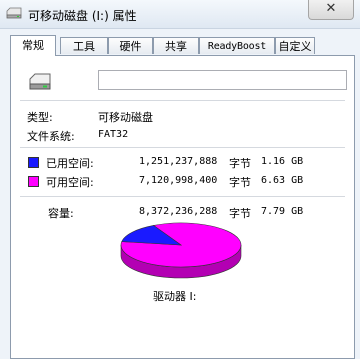 This screenshot has height=359, width=360. What do you see at coordinates (33, 162) in the screenshot?
I see `used-space-swatch` at bounding box center [33, 162].